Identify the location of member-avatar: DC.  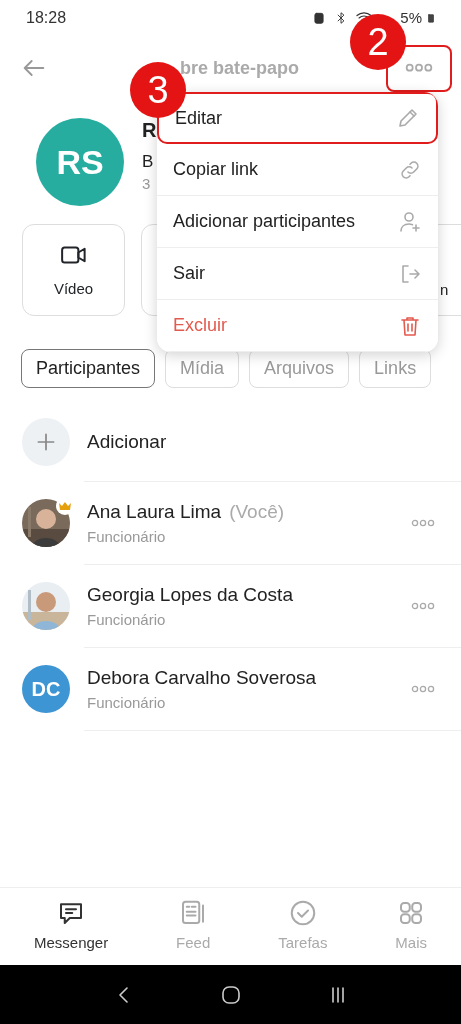
(46, 689).